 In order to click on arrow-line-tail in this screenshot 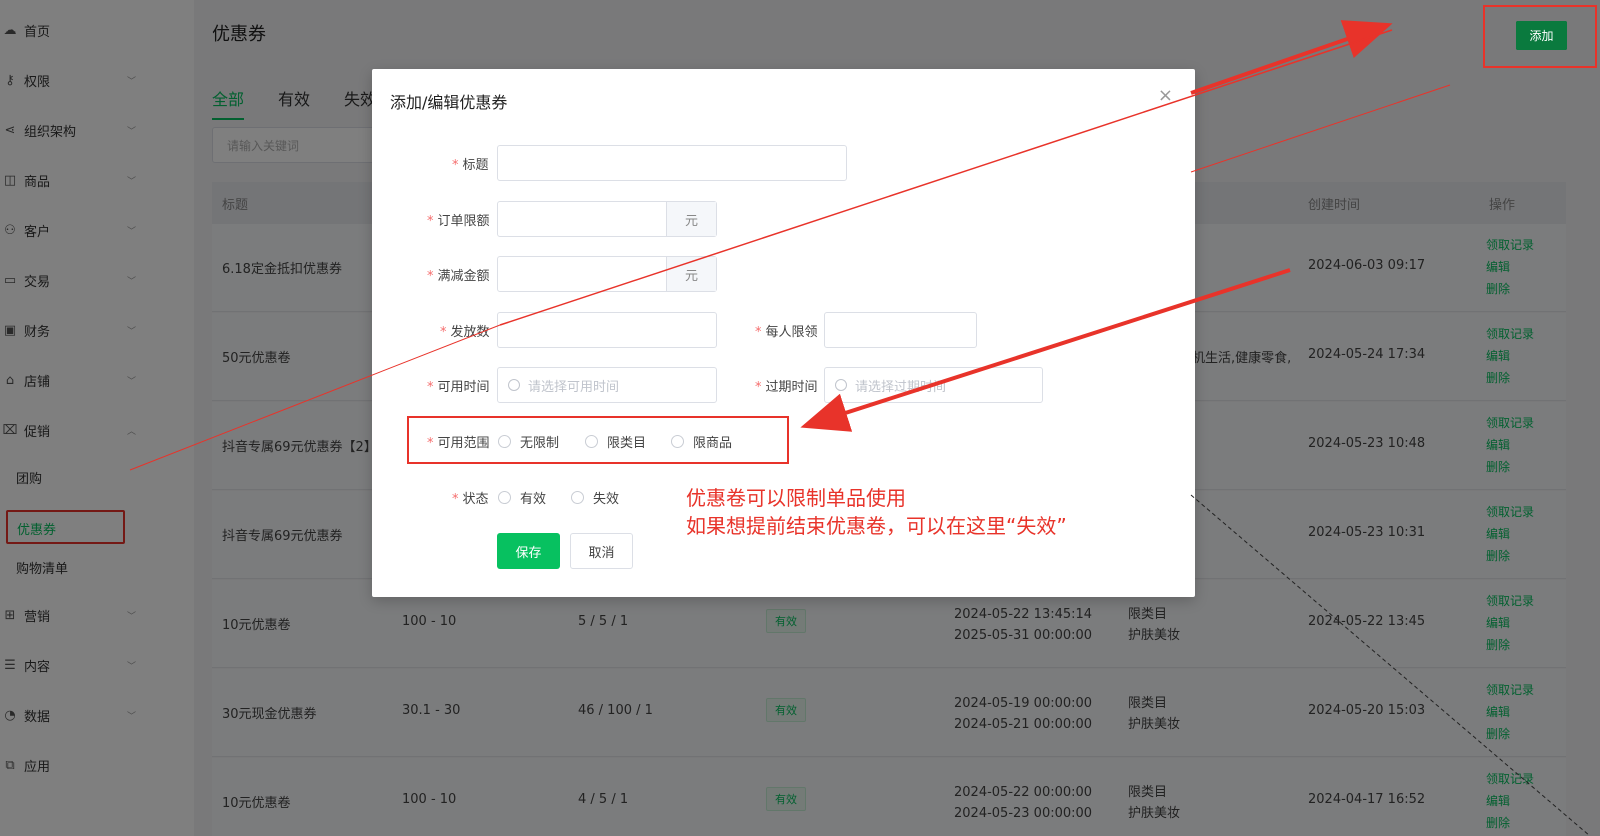, I will do `click(315, 397)`.